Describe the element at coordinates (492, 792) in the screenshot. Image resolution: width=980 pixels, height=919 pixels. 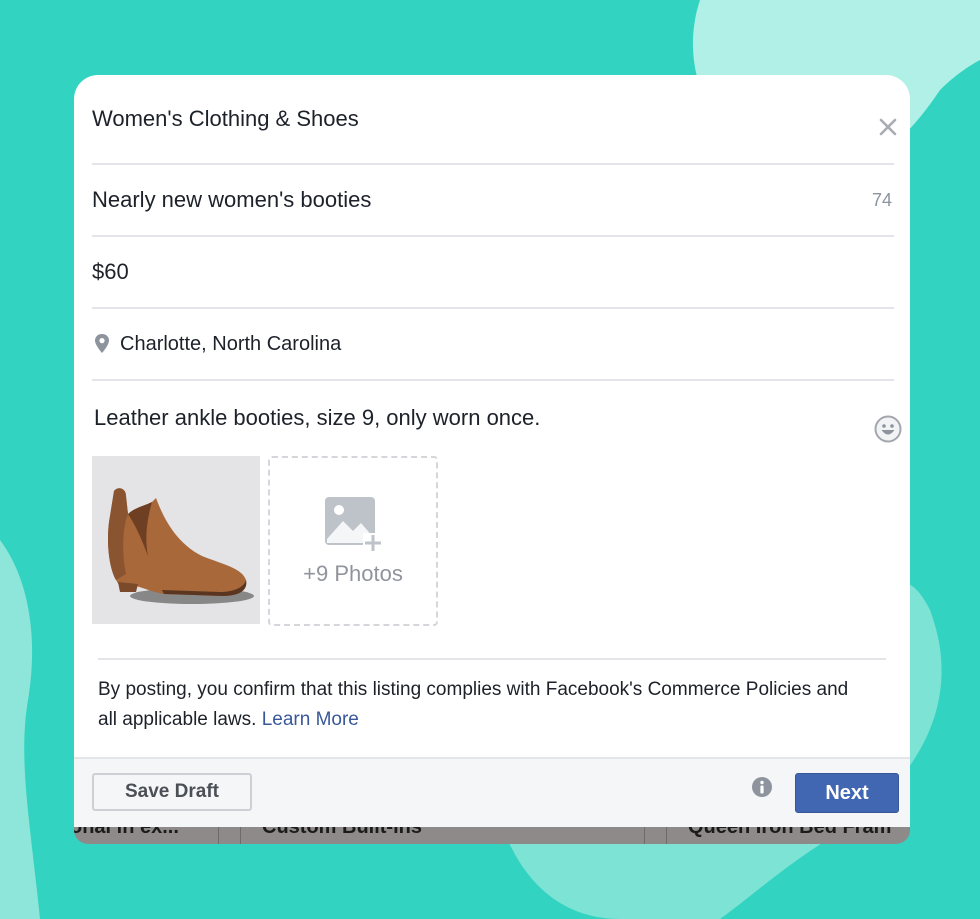
I see `dialog-footer: Save Draft Next` at that location.